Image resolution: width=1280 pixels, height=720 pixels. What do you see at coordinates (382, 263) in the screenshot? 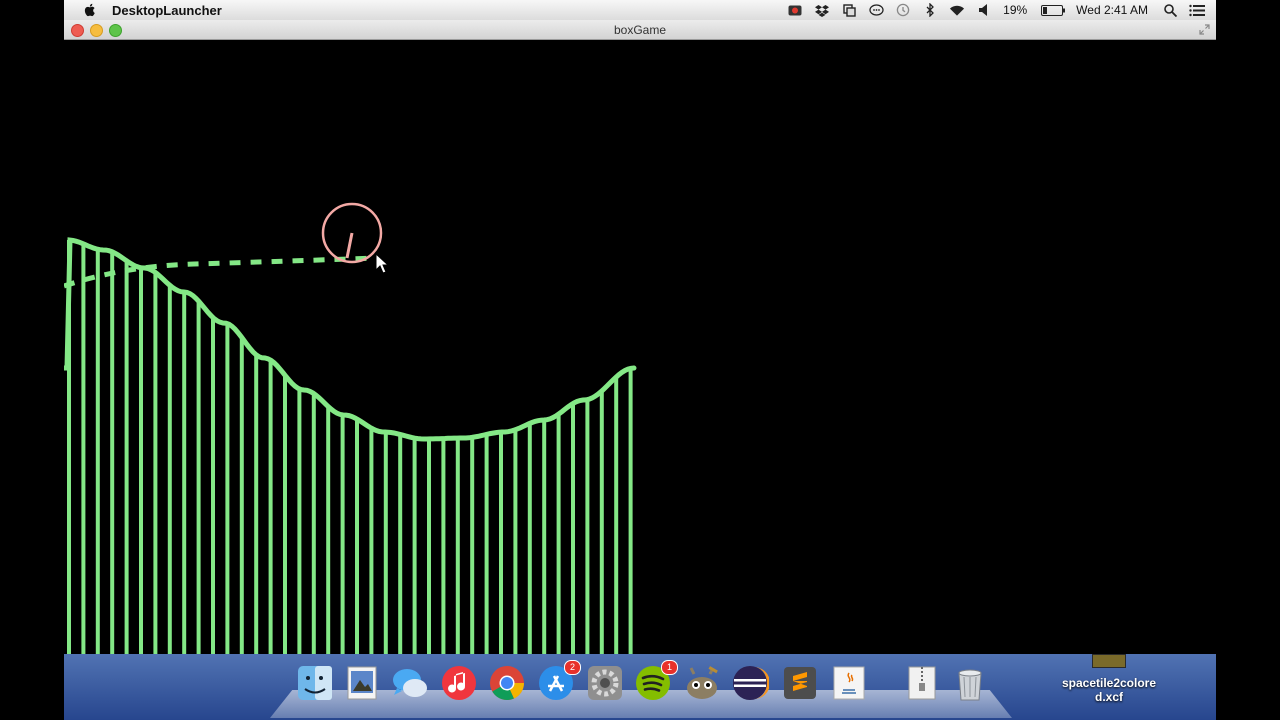
I see `mouse-cursor` at bounding box center [382, 263].